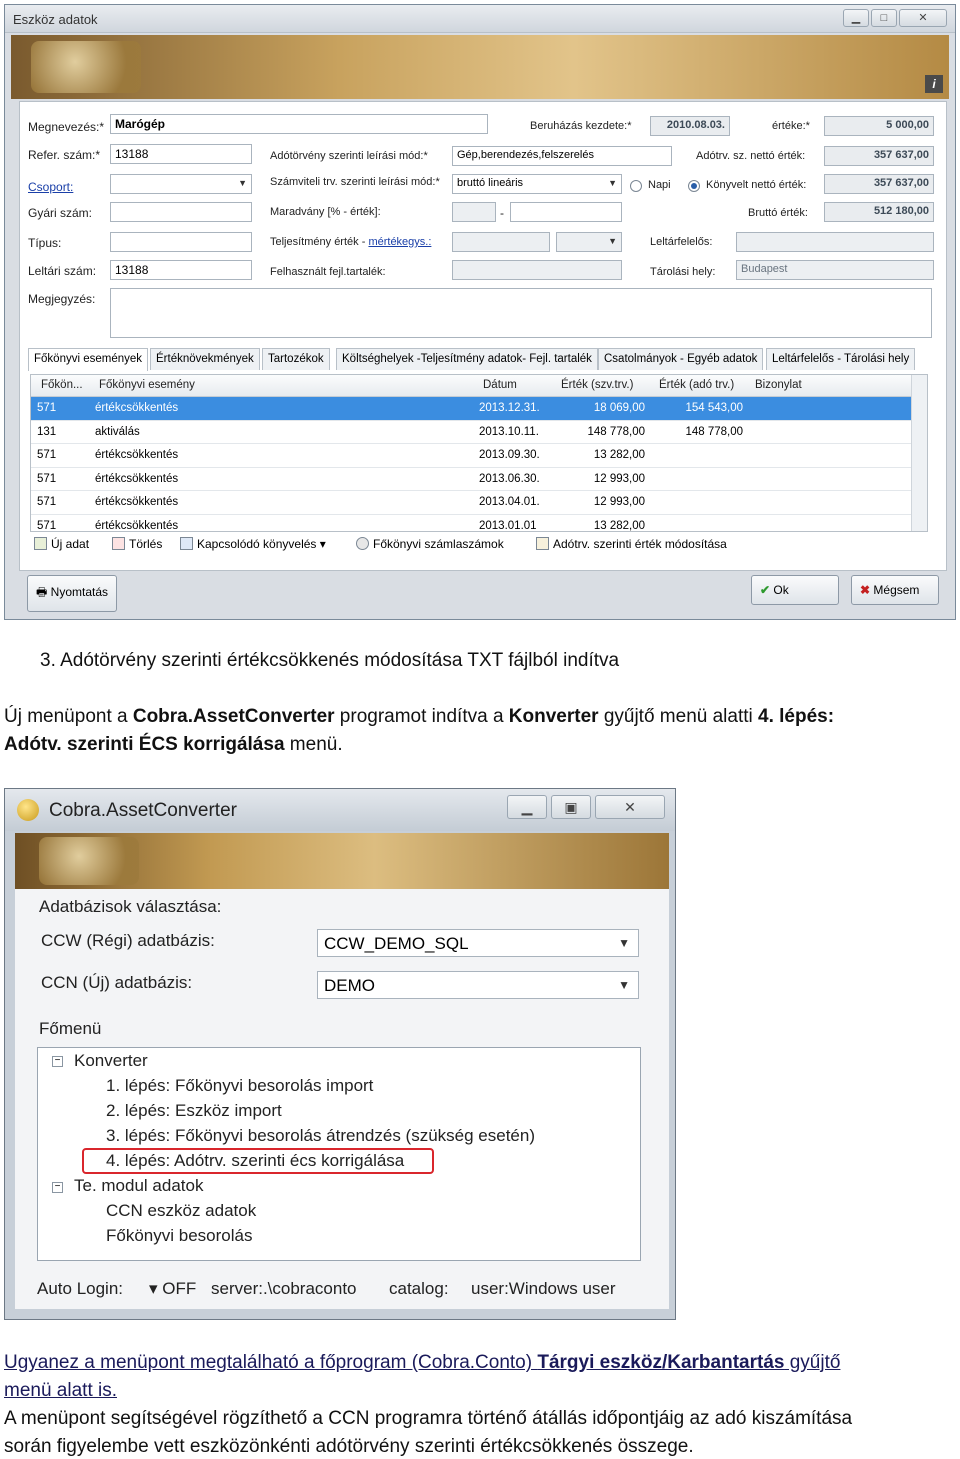 This screenshot has width=960, height=1459. I want to click on maradvany-percent-field, so click(474, 212).